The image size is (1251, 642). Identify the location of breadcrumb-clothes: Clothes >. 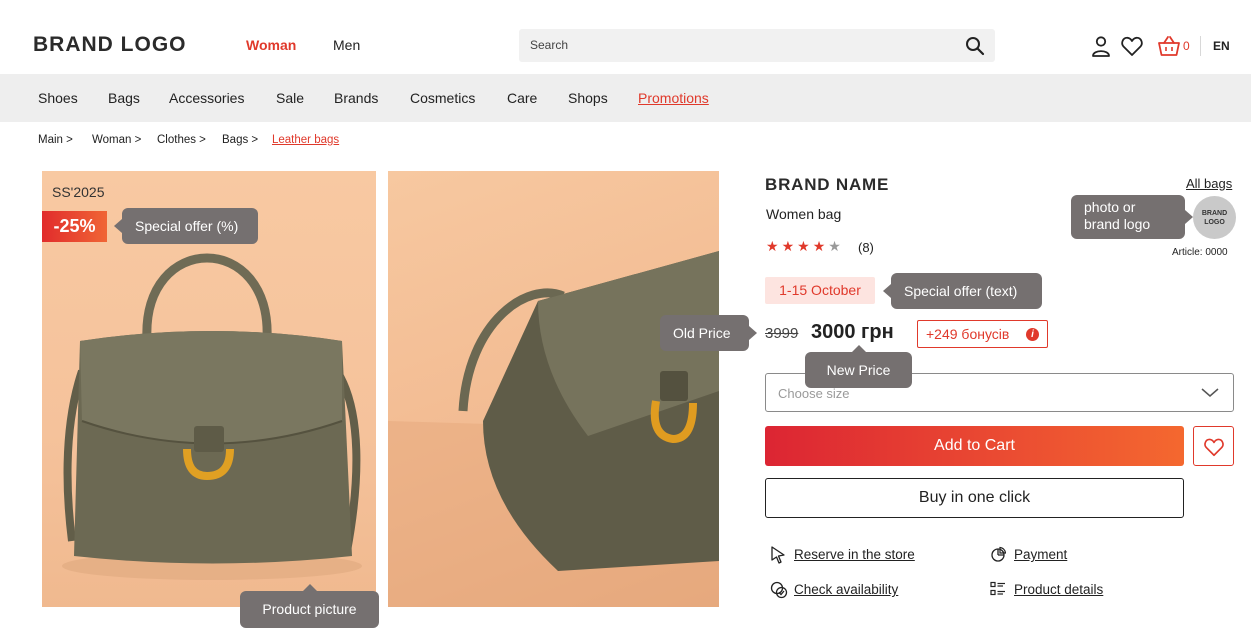
(181, 140).